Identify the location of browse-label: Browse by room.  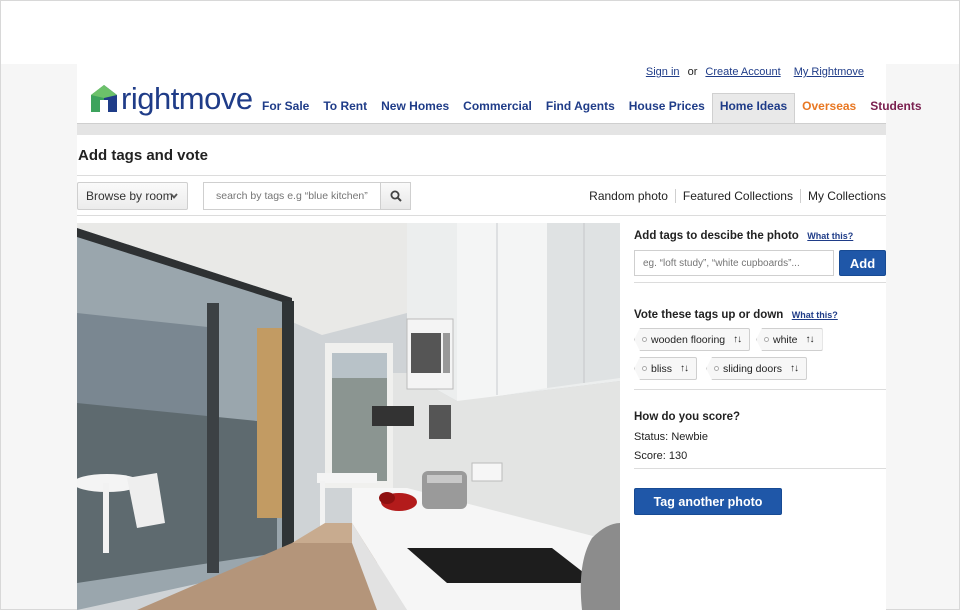
(129, 196).